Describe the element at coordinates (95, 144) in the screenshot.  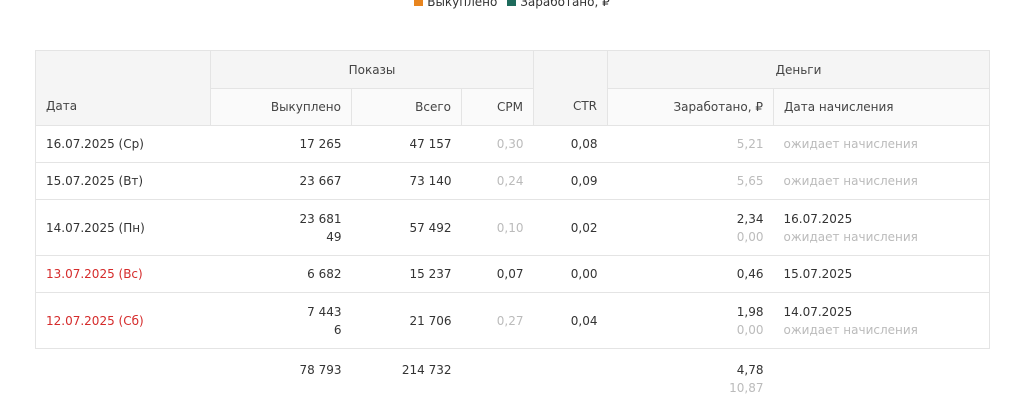
I see `date-value: 16.07.2025 (Ср)` at that location.